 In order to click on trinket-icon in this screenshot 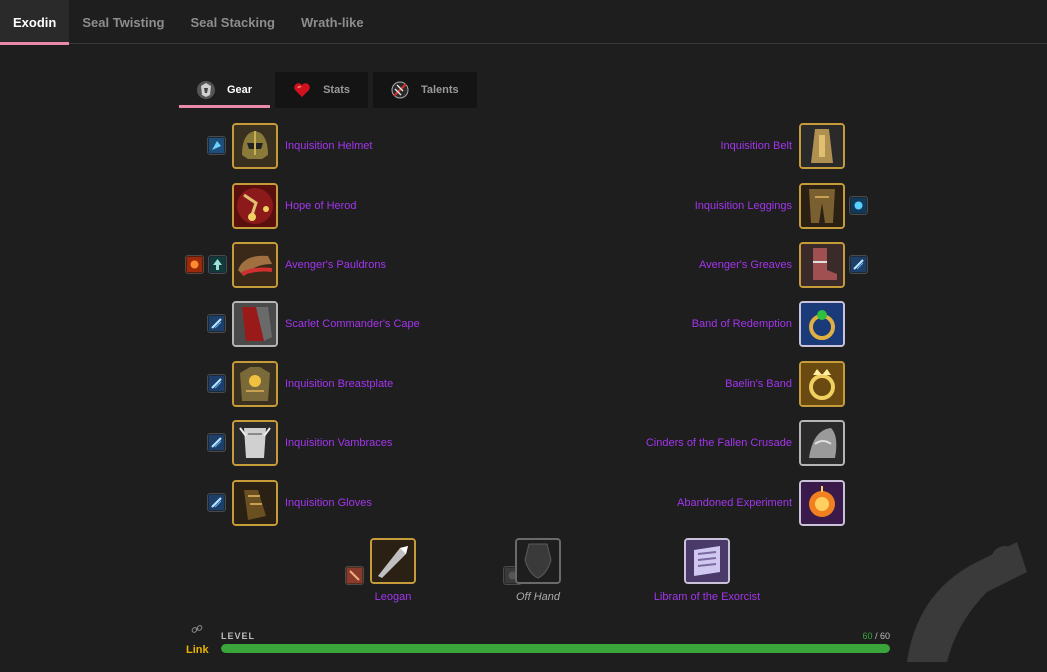, I will do `click(822, 443)`.